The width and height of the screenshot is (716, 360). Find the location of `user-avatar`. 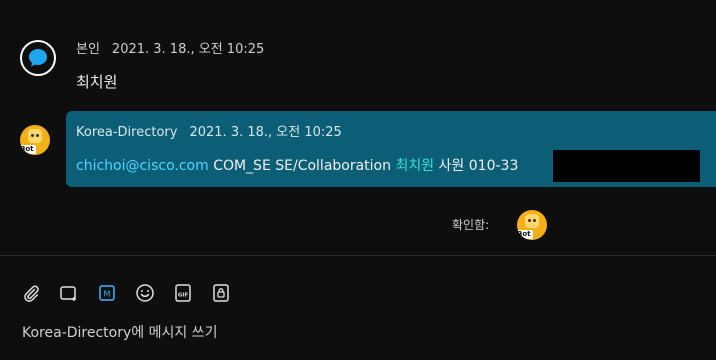

user-avatar is located at coordinates (38, 58).